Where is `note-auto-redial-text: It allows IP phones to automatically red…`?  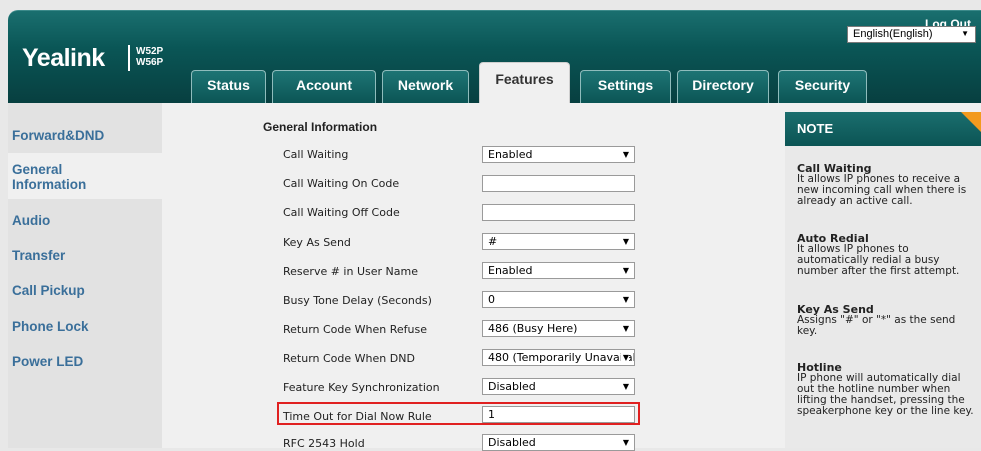 note-auto-redial-text: It allows IP phones to automatically red… is located at coordinates (878, 260).